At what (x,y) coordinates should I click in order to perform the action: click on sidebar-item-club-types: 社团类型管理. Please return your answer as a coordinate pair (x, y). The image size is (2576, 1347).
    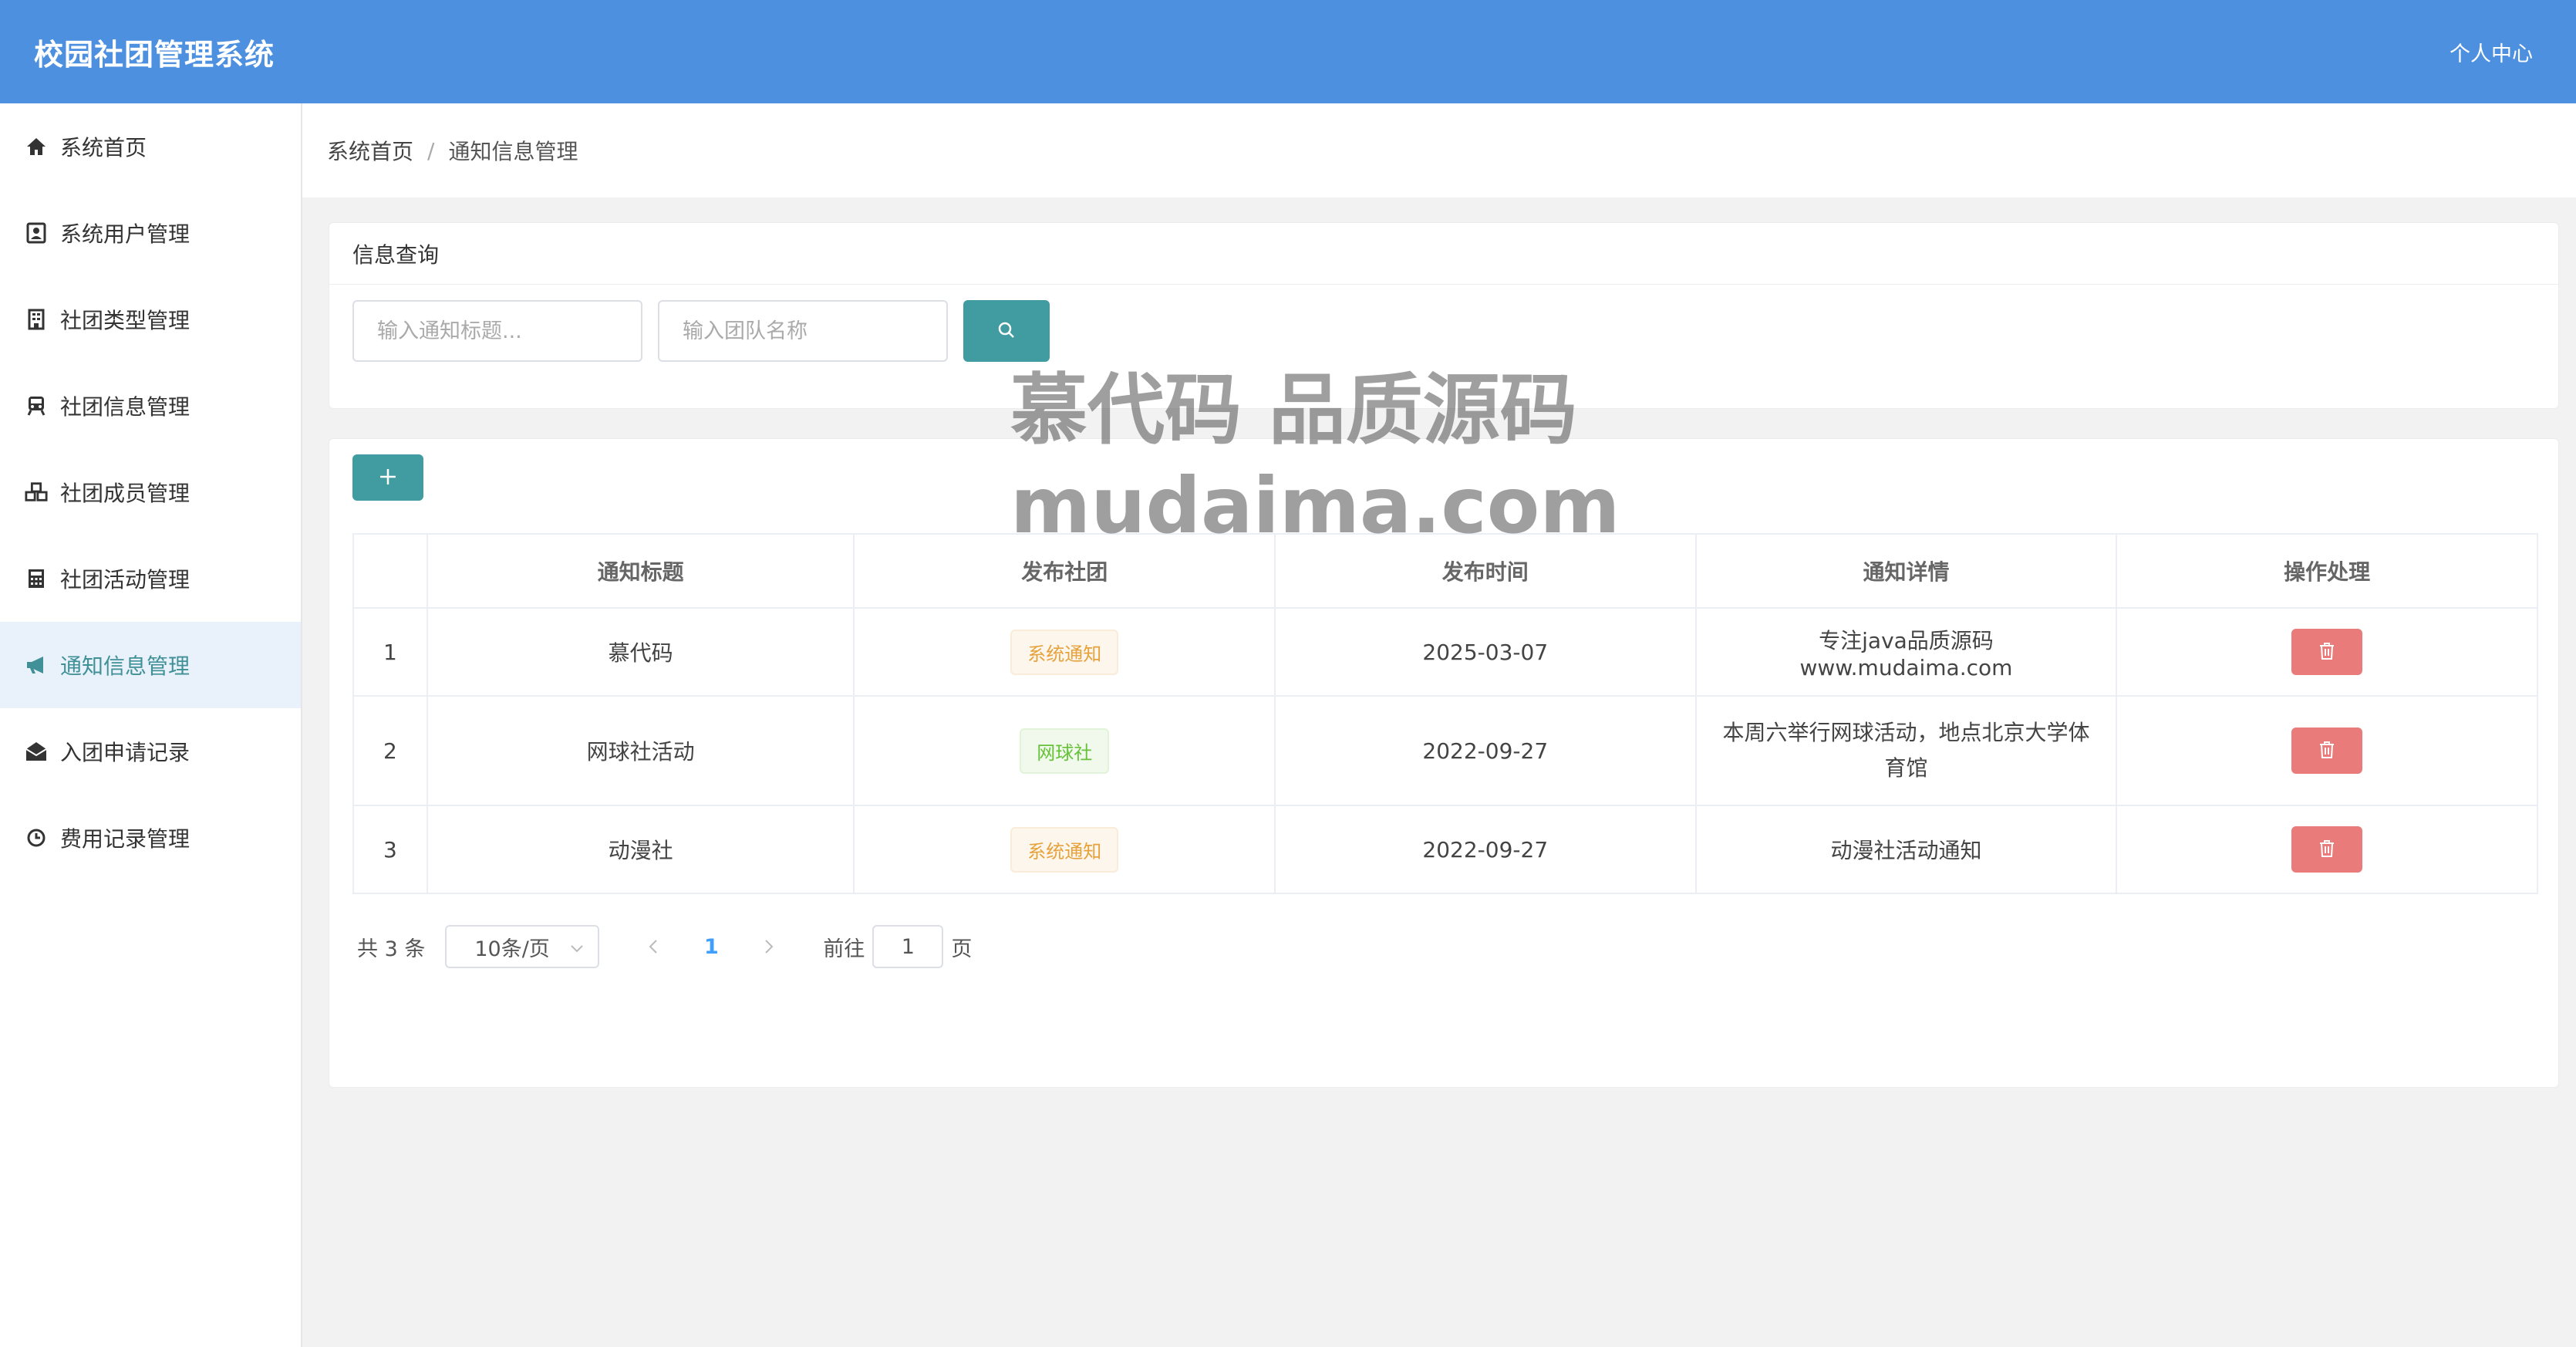
    Looking at the image, I should click on (150, 320).